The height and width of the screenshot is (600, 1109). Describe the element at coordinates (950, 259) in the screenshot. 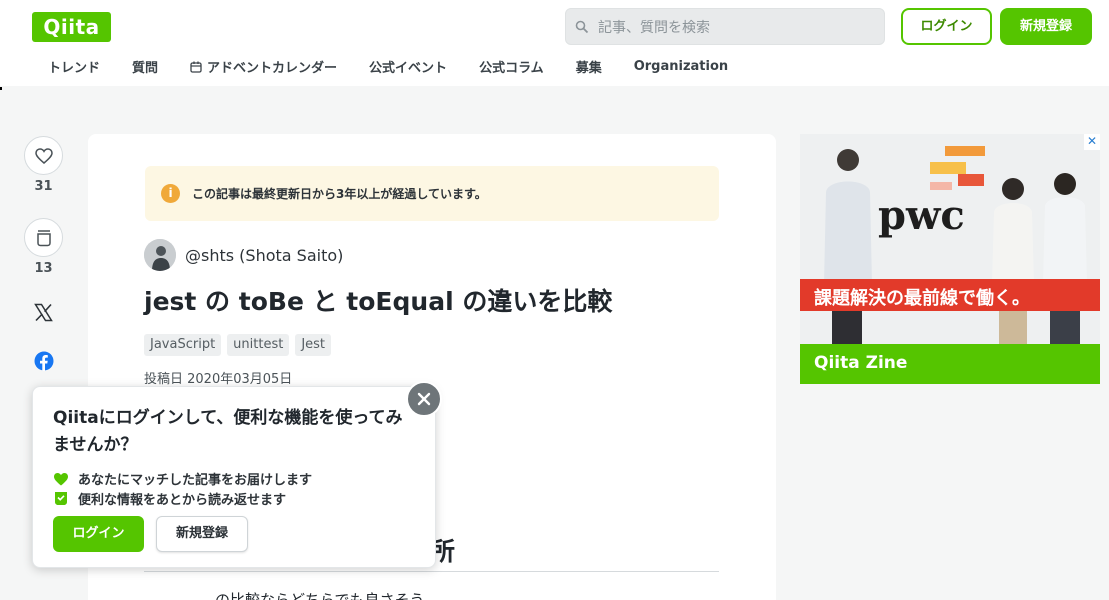

I see `advertisement: pwc 課題解決の最前線で働く。 Qiita Zine ✕` at that location.